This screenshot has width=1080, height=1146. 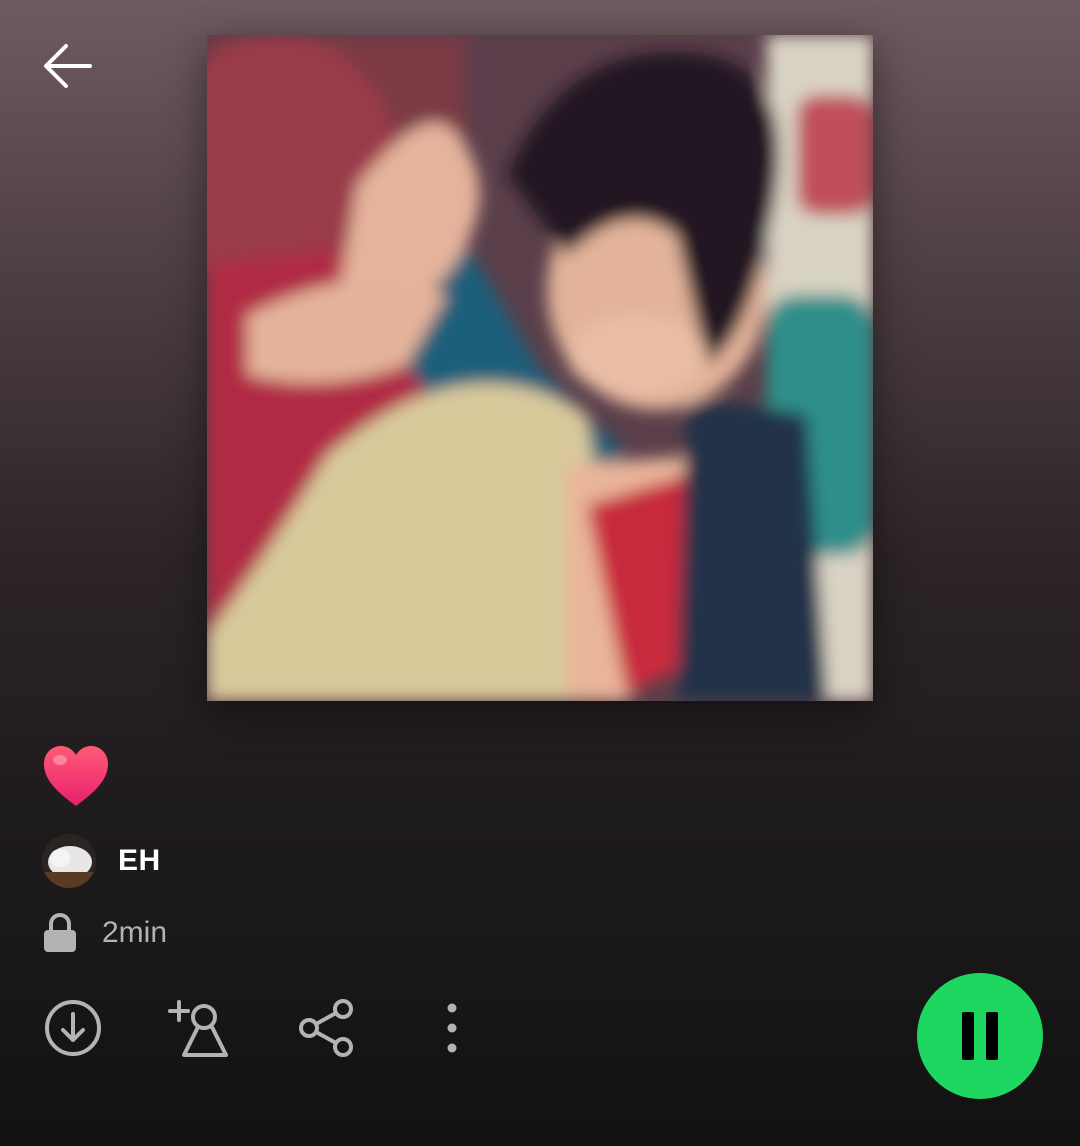 I want to click on owner-name: EH, so click(x=139, y=861).